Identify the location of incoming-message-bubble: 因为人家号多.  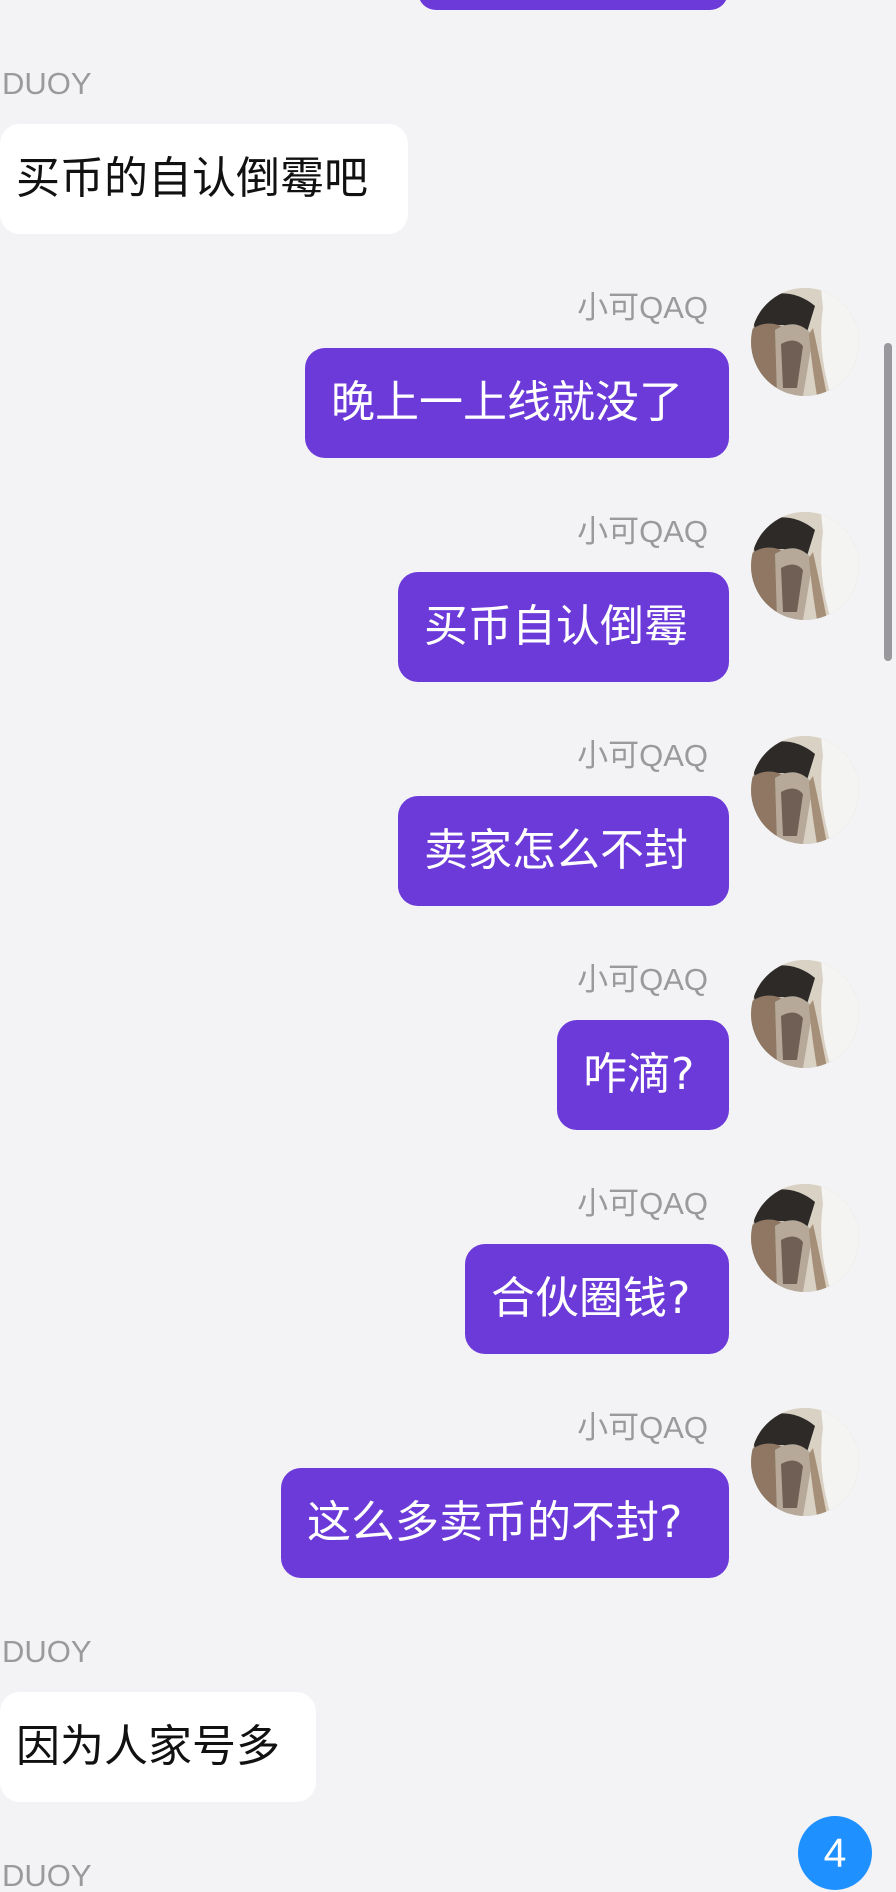
(158, 1747).